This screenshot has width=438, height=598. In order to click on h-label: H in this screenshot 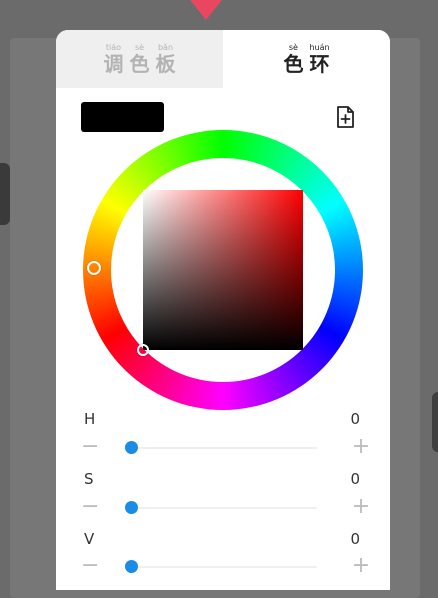, I will do `click(90, 419)`.